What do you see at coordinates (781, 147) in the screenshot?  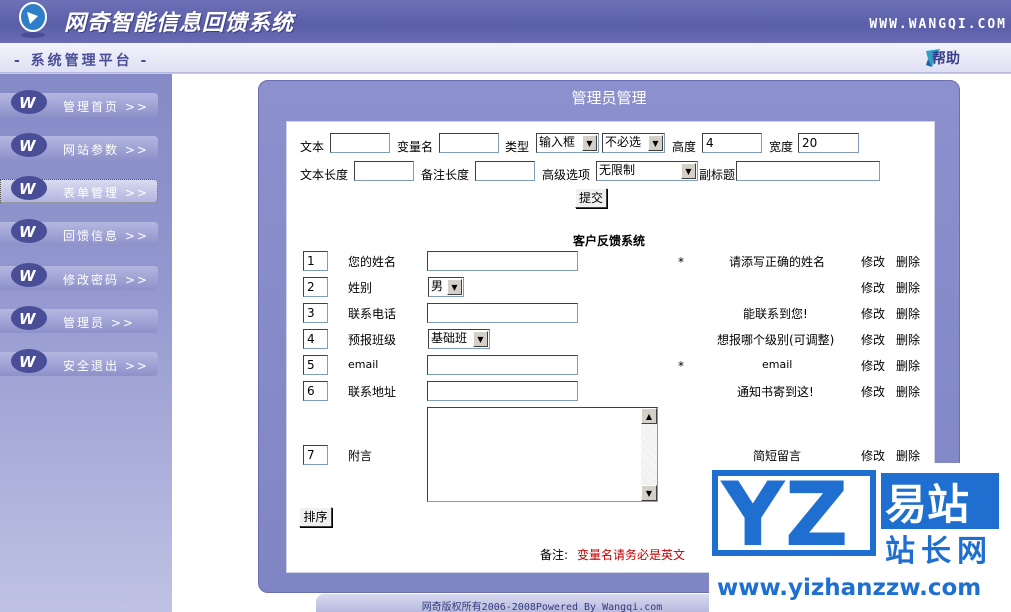 I see `width-label: 宽度` at bounding box center [781, 147].